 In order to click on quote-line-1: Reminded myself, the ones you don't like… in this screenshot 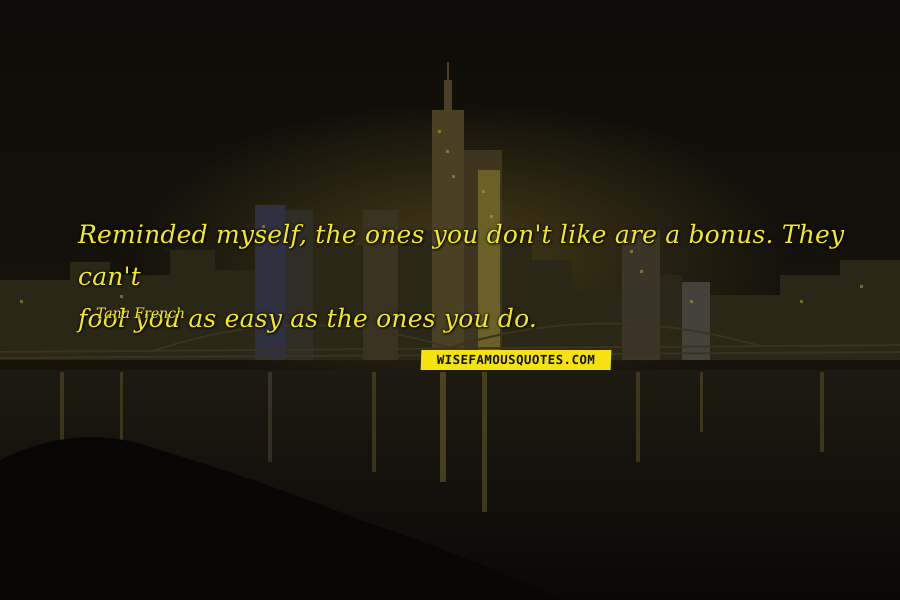, I will do `click(461, 255)`.